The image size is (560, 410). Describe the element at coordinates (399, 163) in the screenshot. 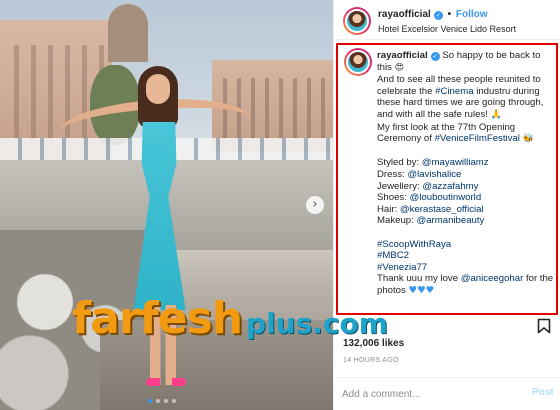

I see `credit-label: Styled by:` at that location.